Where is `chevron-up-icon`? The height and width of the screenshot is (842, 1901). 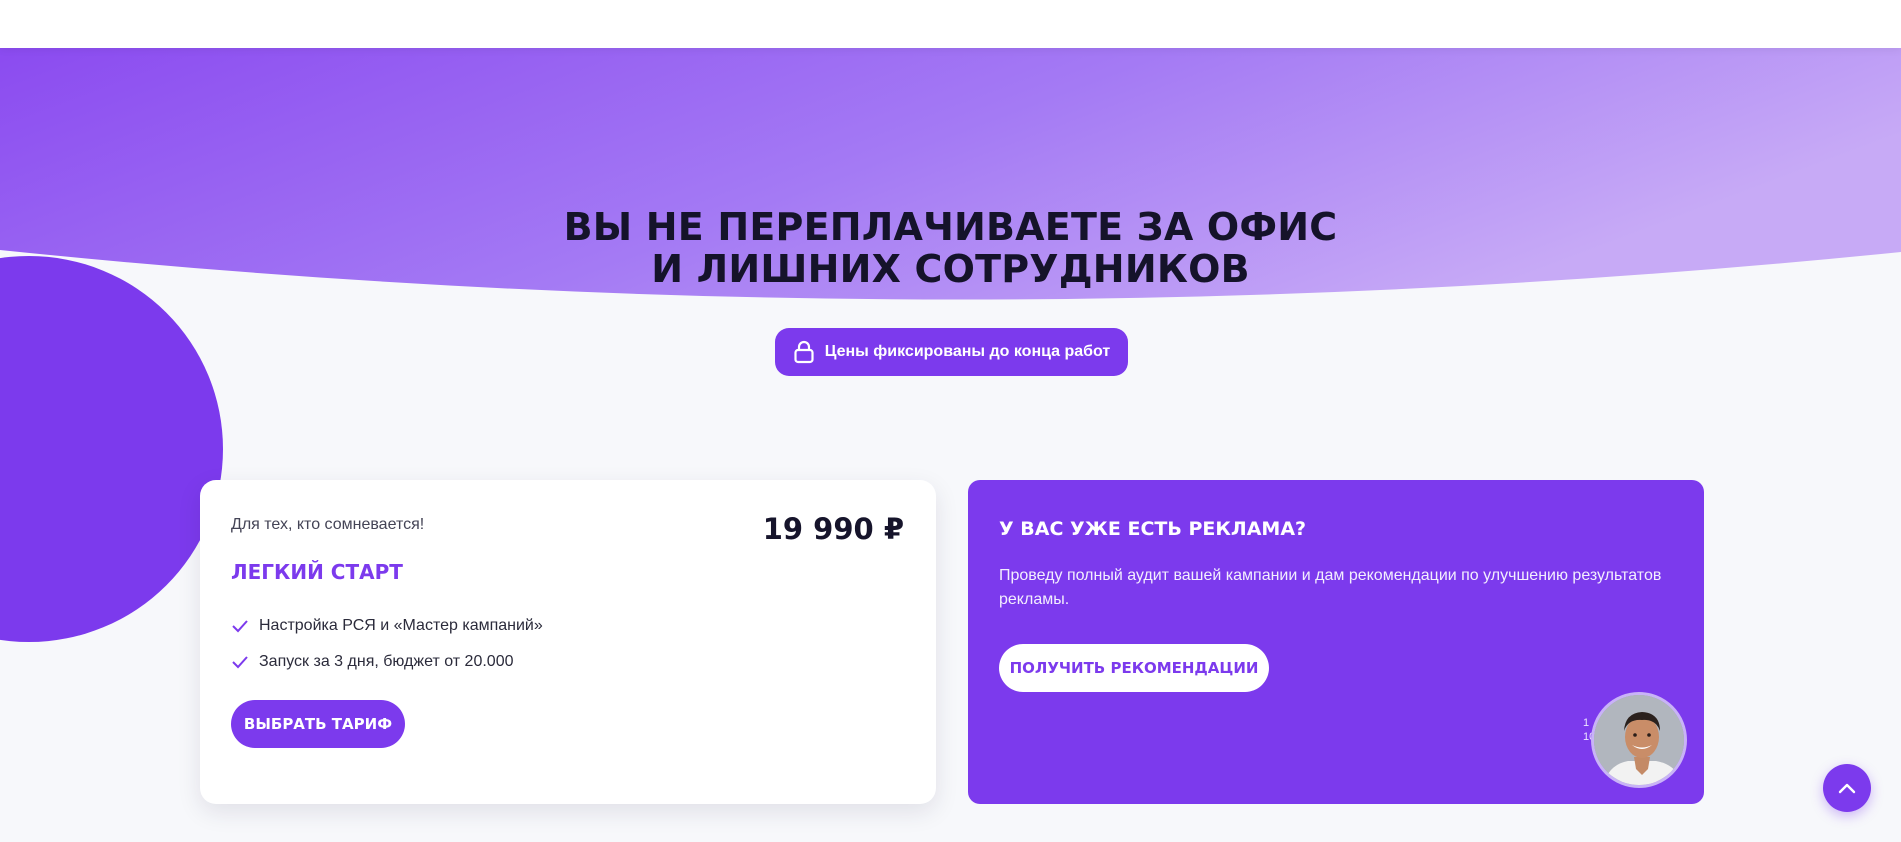 chevron-up-icon is located at coordinates (1847, 788).